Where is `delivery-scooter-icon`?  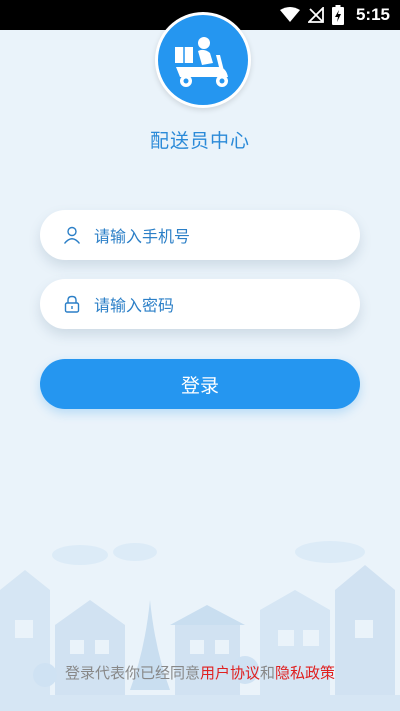
delivery-scooter-icon is located at coordinates (201, 62).